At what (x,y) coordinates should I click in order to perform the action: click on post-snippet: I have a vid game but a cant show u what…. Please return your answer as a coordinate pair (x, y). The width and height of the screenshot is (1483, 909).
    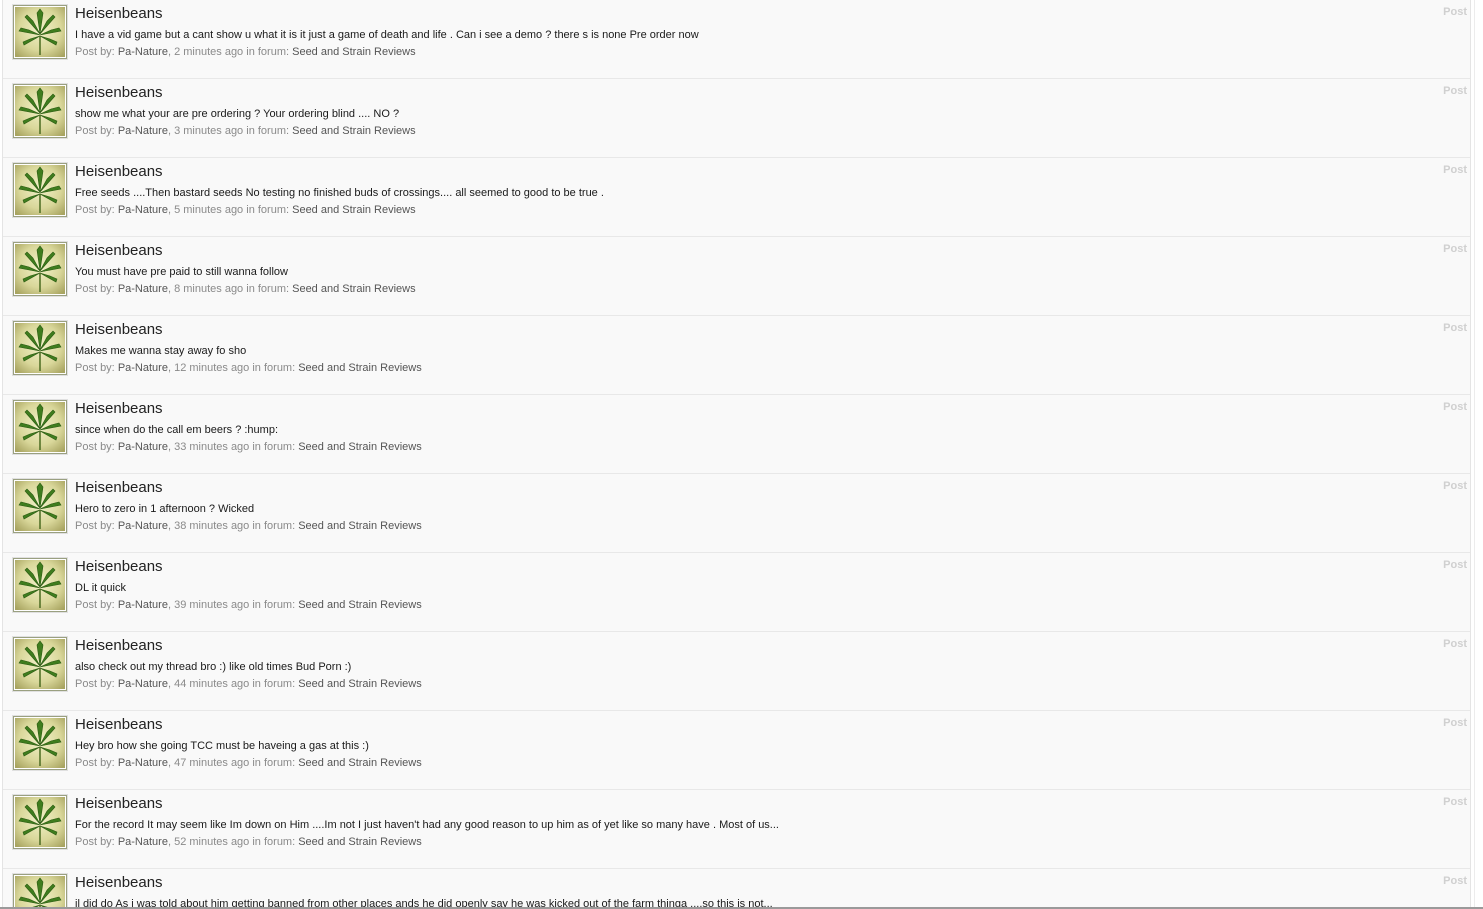
    Looking at the image, I should click on (387, 35).